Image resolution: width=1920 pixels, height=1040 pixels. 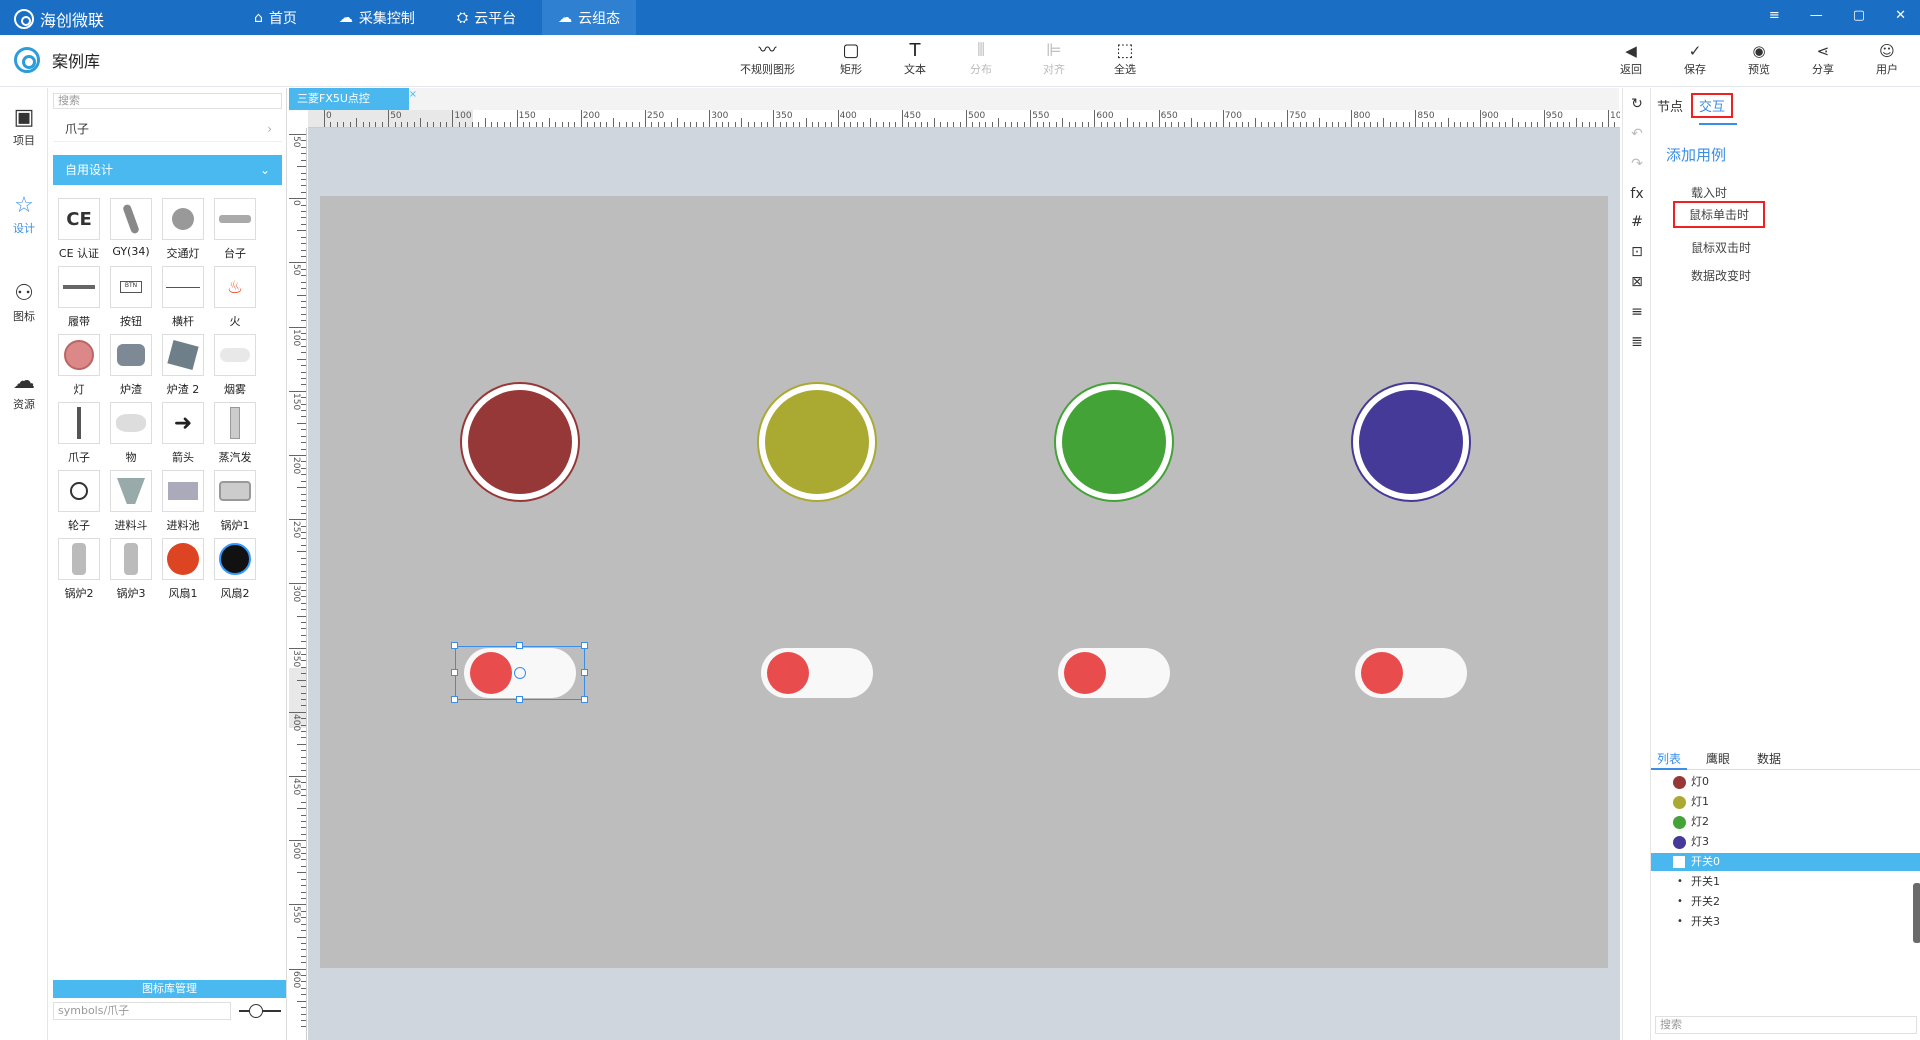 What do you see at coordinates (1709, 192) in the screenshot?
I see `event-on-load: 载入时` at bounding box center [1709, 192].